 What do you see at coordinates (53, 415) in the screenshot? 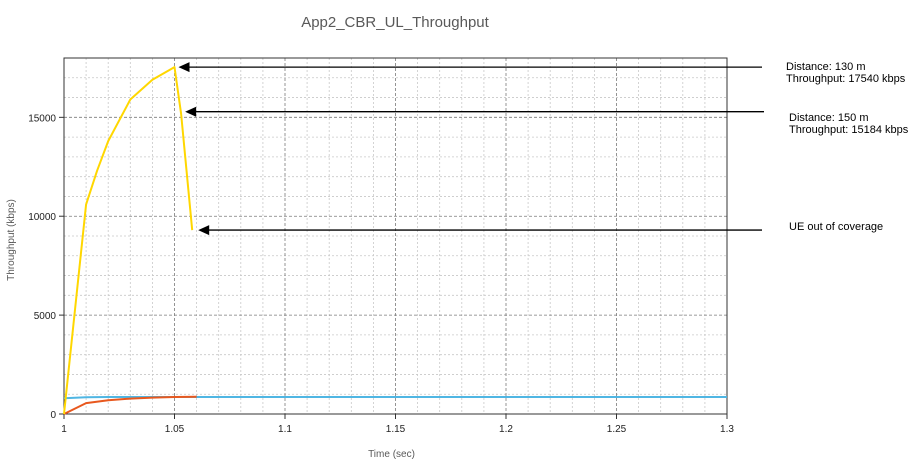
I see `y-tick-label: 0` at bounding box center [53, 415].